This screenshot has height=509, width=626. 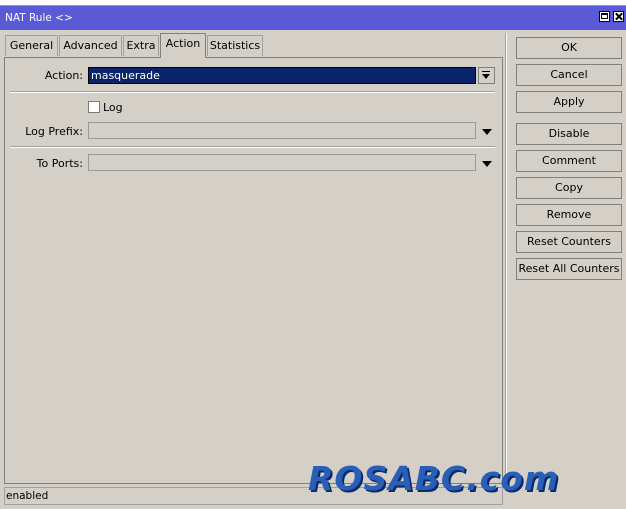 What do you see at coordinates (183, 45) in the screenshot?
I see `tab-action: Action` at bounding box center [183, 45].